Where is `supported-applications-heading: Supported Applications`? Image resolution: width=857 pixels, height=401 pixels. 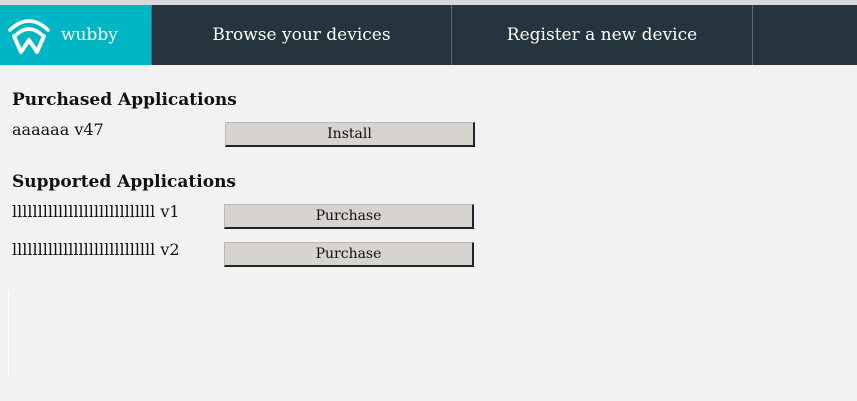 supported-applications-heading: Supported Applications is located at coordinates (124, 182).